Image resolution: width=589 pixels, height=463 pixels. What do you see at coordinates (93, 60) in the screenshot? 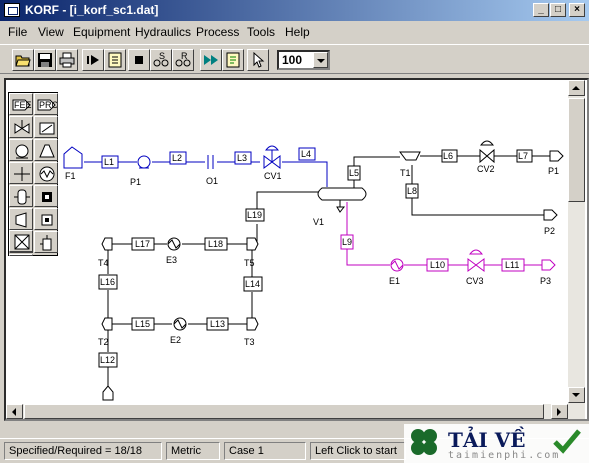
I see `run-icon` at bounding box center [93, 60].